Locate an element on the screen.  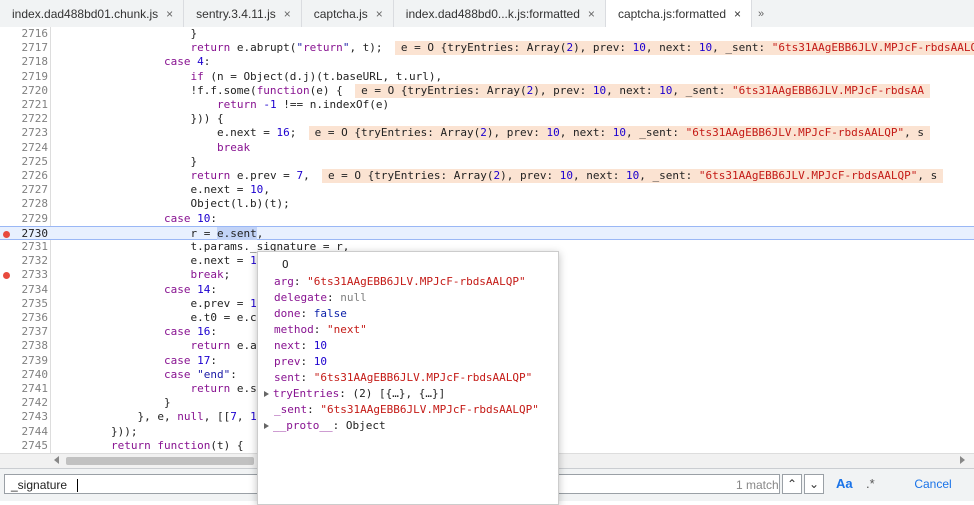
previous-match-button: ⌃ is located at coordinates (792, 484).